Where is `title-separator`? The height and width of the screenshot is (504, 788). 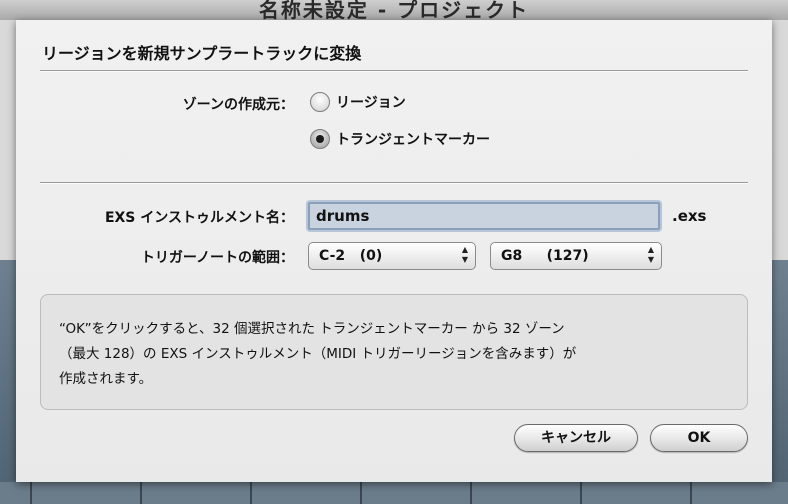
title-separator is located at coordinates (394, 71).